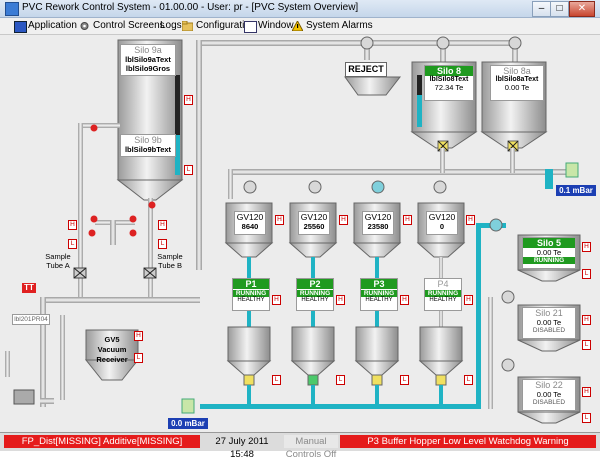  I want to click on menu-logs-label: Logs, so click(171, 25).